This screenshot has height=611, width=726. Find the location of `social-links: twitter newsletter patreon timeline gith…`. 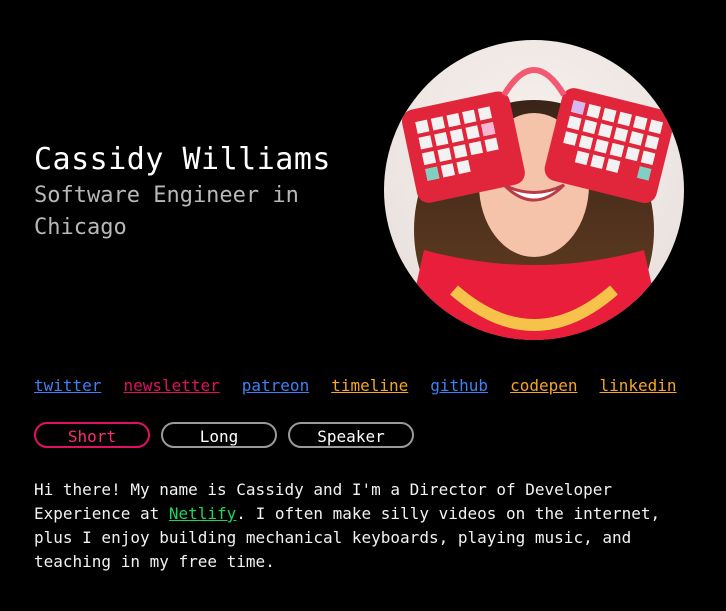

social-links: twitter newsletter patreon timeline gith… is located at coordinates (355, 385).